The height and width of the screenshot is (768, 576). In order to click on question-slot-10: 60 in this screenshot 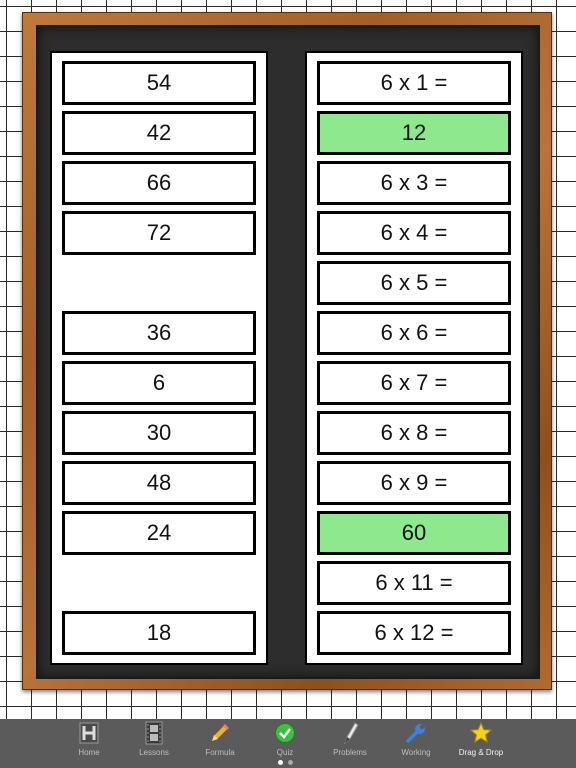, I will do `click(414, 533)`.